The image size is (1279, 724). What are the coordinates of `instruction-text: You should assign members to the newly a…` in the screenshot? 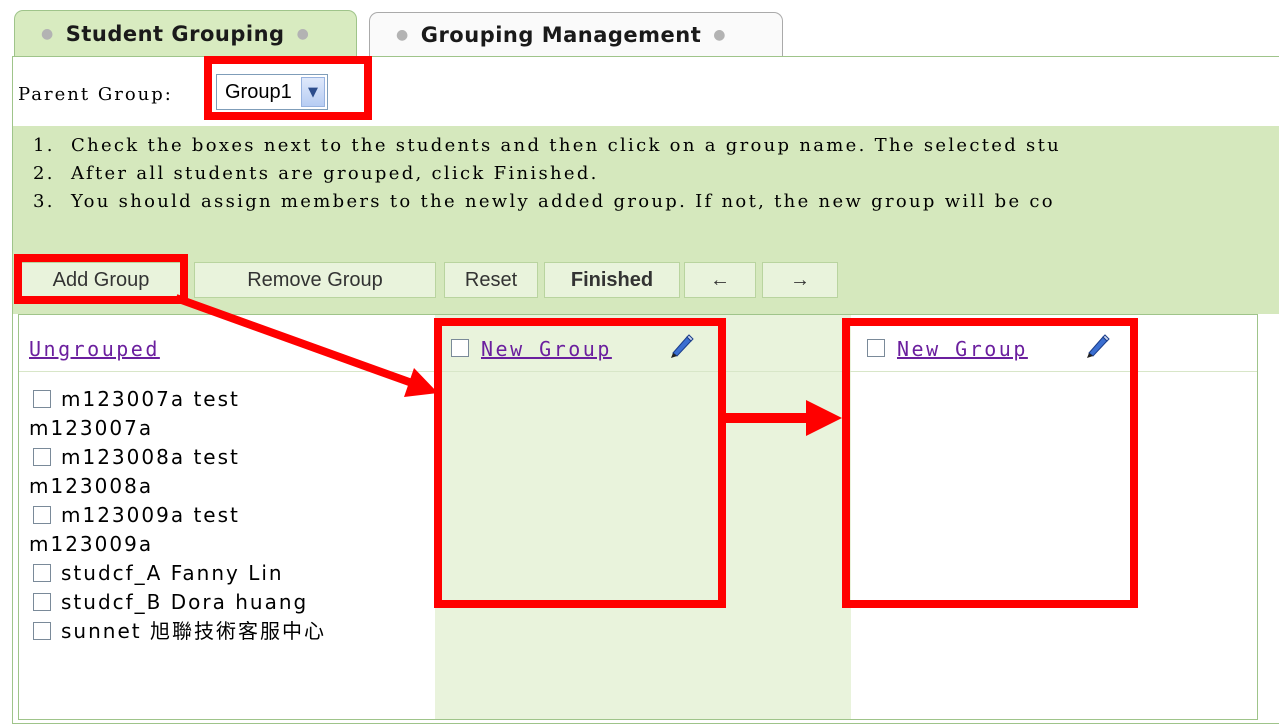 It's located at (563, 201).